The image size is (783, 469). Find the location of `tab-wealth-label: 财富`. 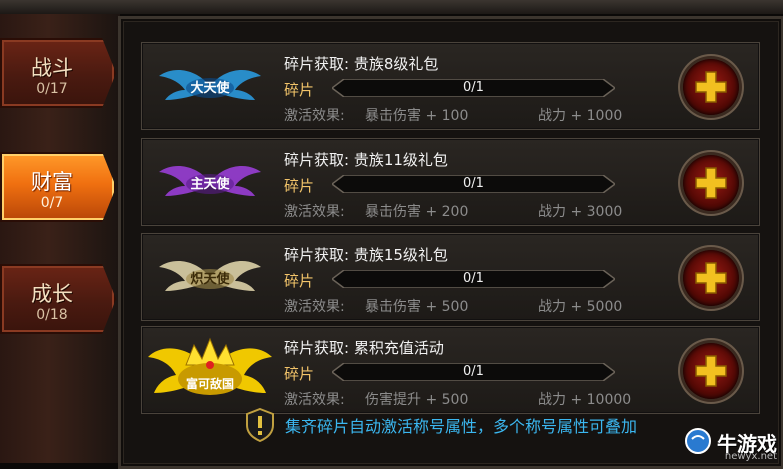

tab-wealth-label: 财富 is located at coordinates (52, 182).